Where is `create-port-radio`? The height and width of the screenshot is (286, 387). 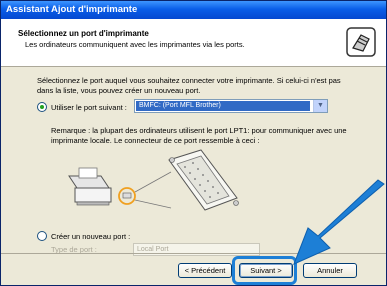 create-port-radio is located at coordinates (42, 236).